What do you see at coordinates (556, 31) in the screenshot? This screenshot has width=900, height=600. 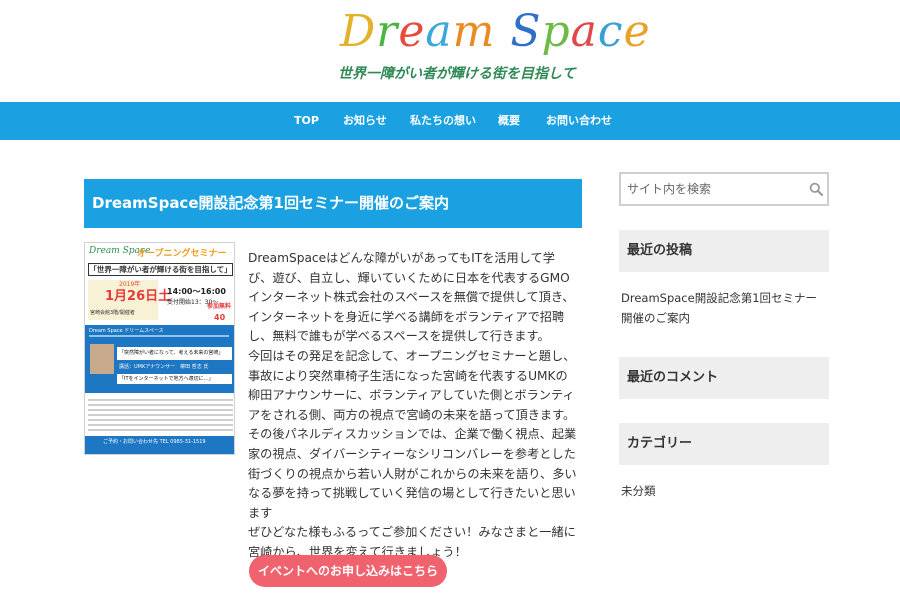 I see `logo-letter: p` at bounding box center [556, 31].